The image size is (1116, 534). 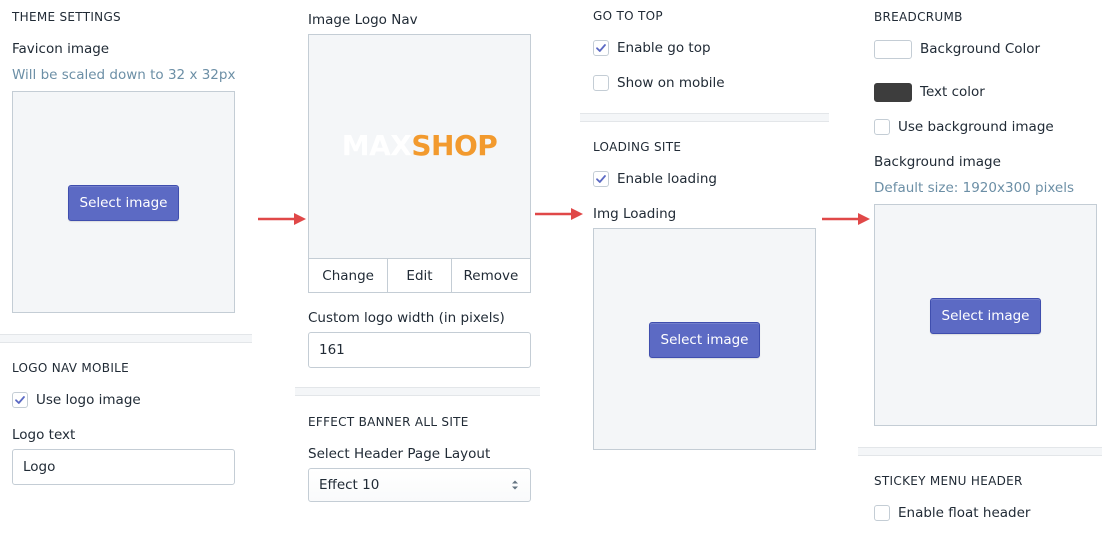 I want to click on change-image-button: Change, so click(x=348, y=275).